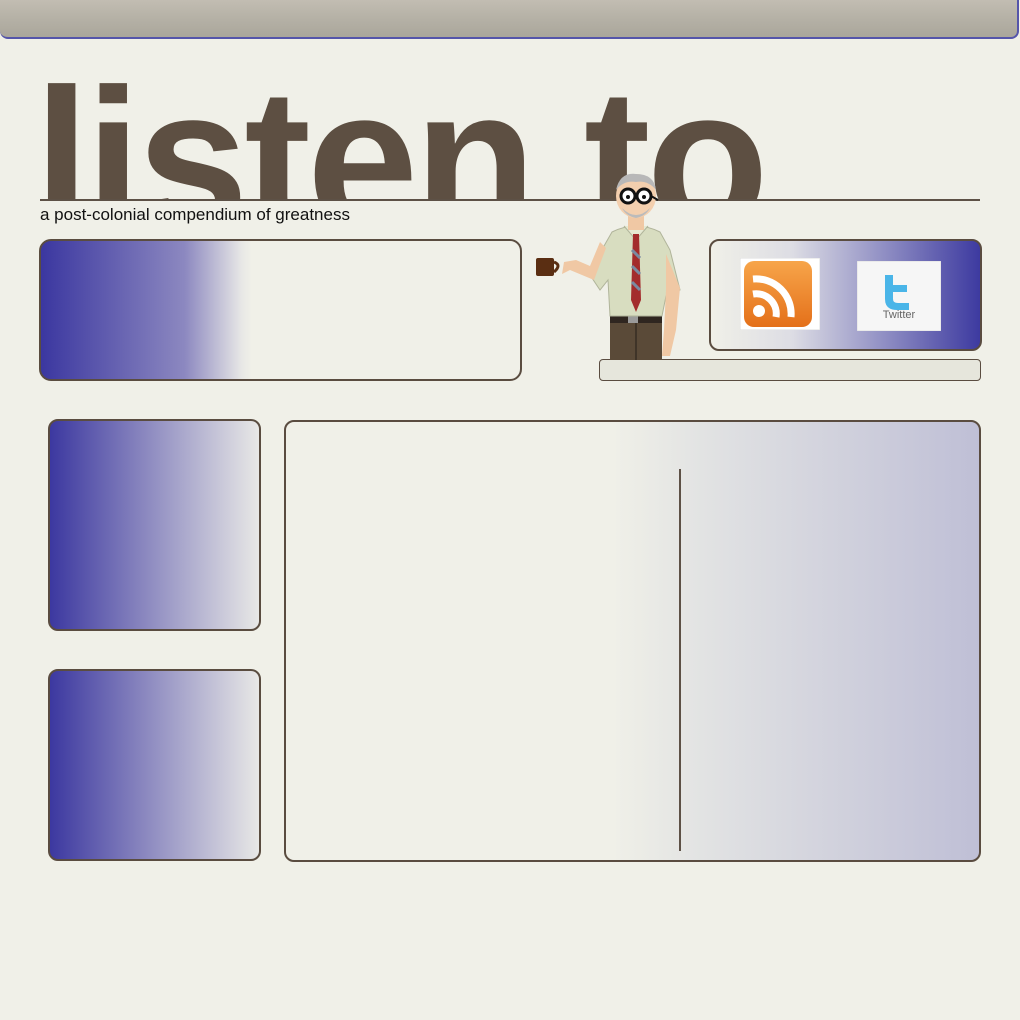 Image resolution: width=1020 pixels, height=1020 pixels. I want to click on content-column-divider, so click(680, 660).